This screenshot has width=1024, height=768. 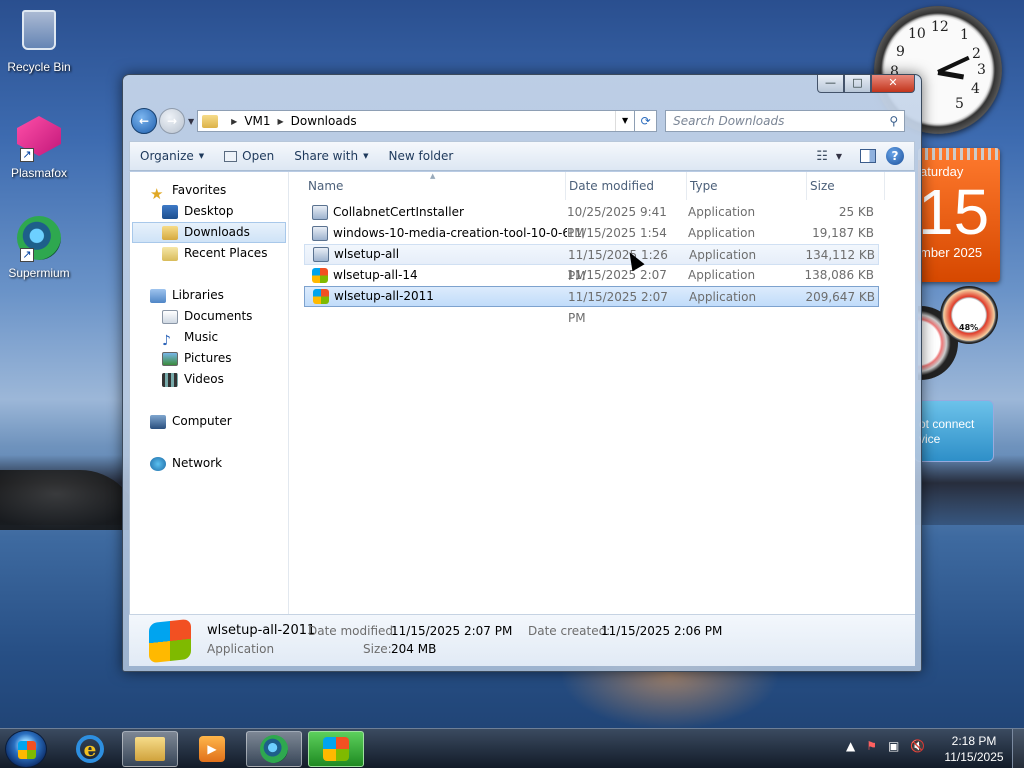 I want to click on clock-numeral: 12, so click(x=940, y=27).